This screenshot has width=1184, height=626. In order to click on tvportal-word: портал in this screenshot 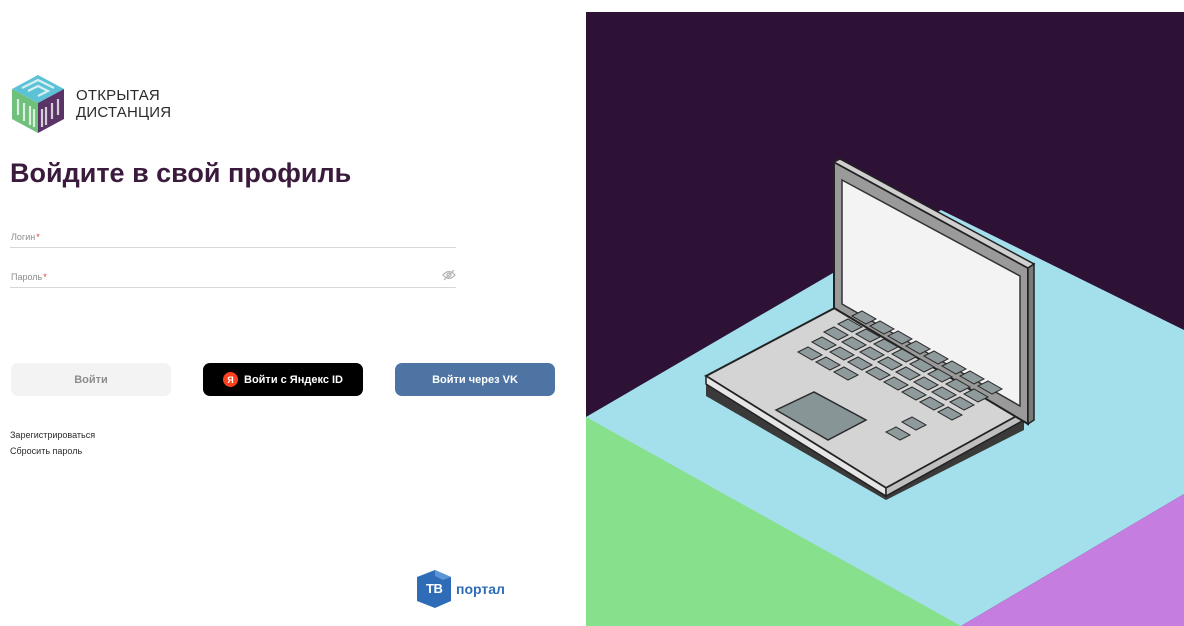, I will do `click(480, 589)`.